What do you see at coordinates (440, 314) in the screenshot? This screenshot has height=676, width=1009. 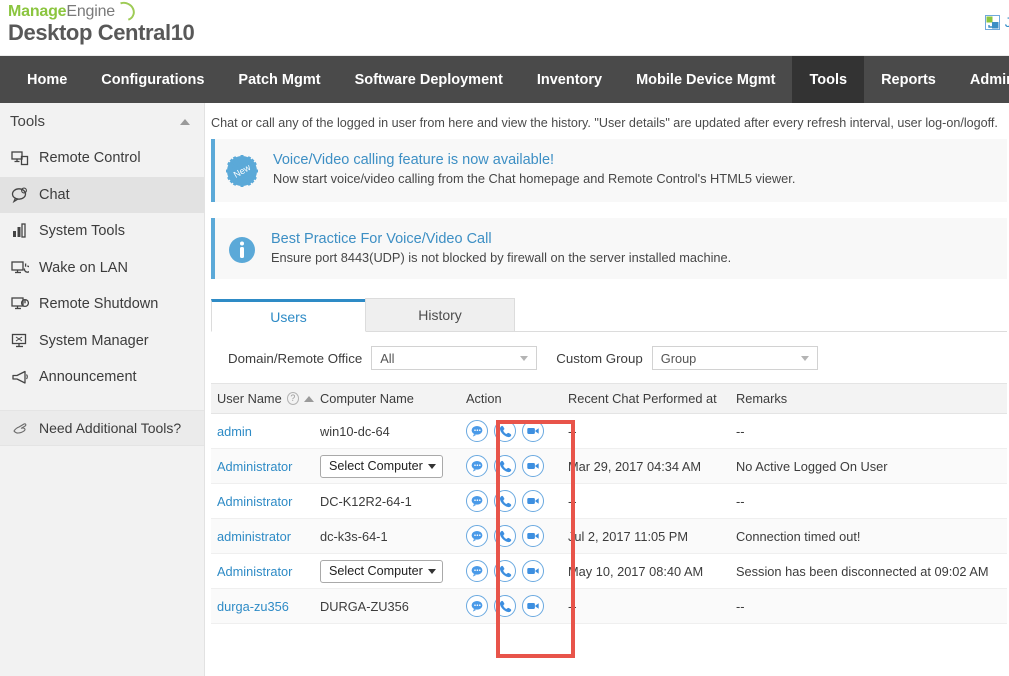 I see `tab-history: History` at bounding box center [440, 314].